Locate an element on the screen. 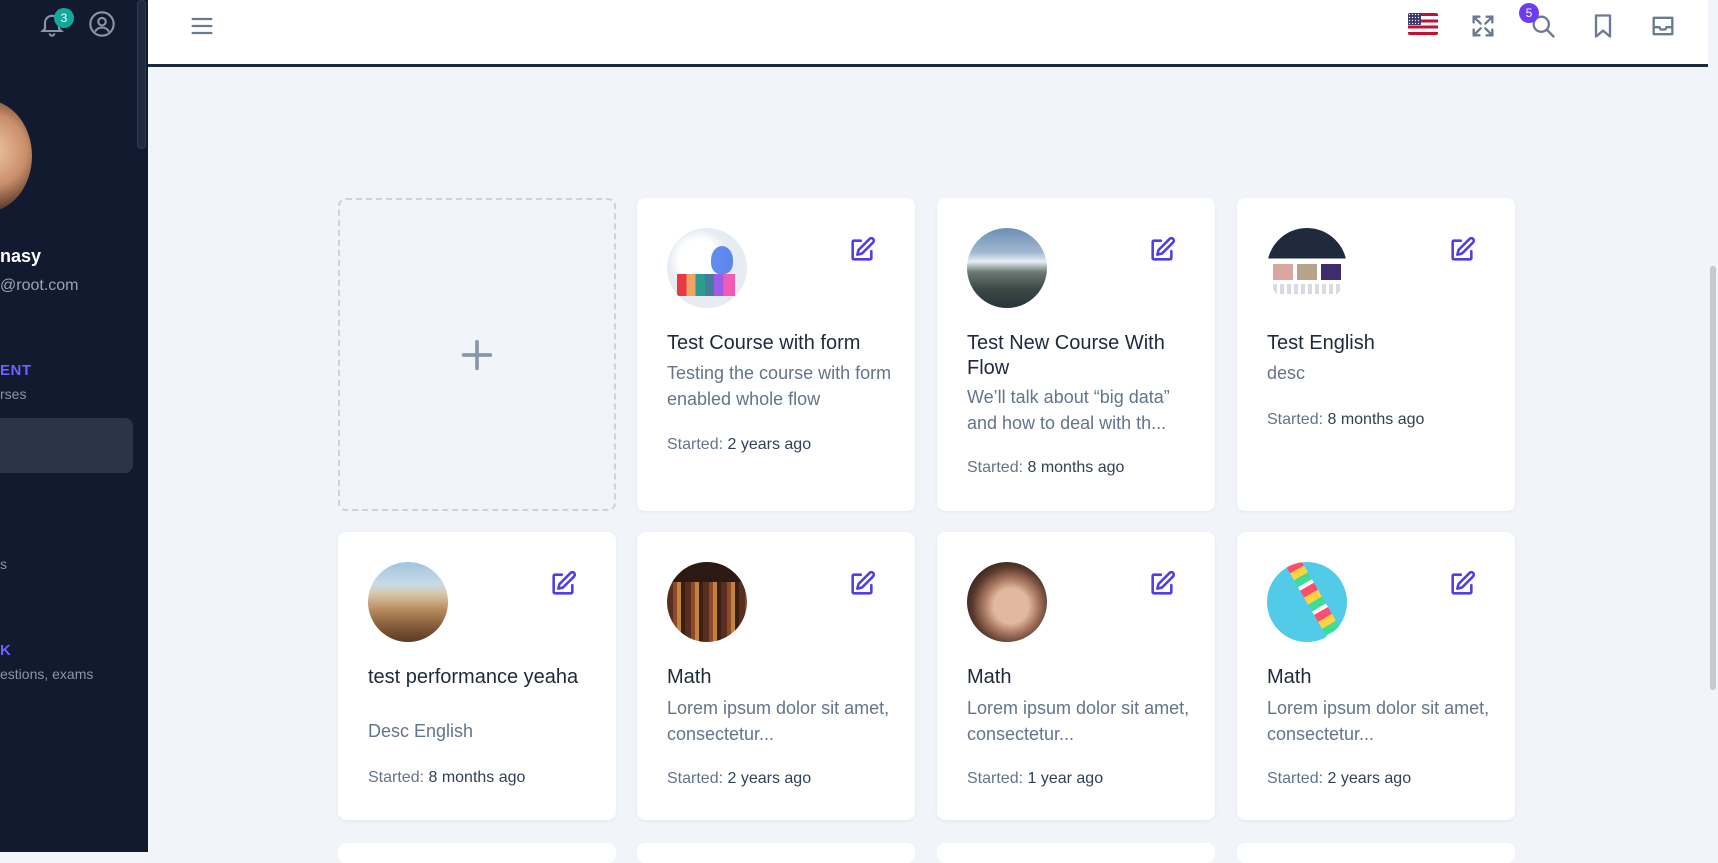 The width and height of the screenshot is (1718, 863). course-title: Test Course with form is located at coordinates (782, 343).